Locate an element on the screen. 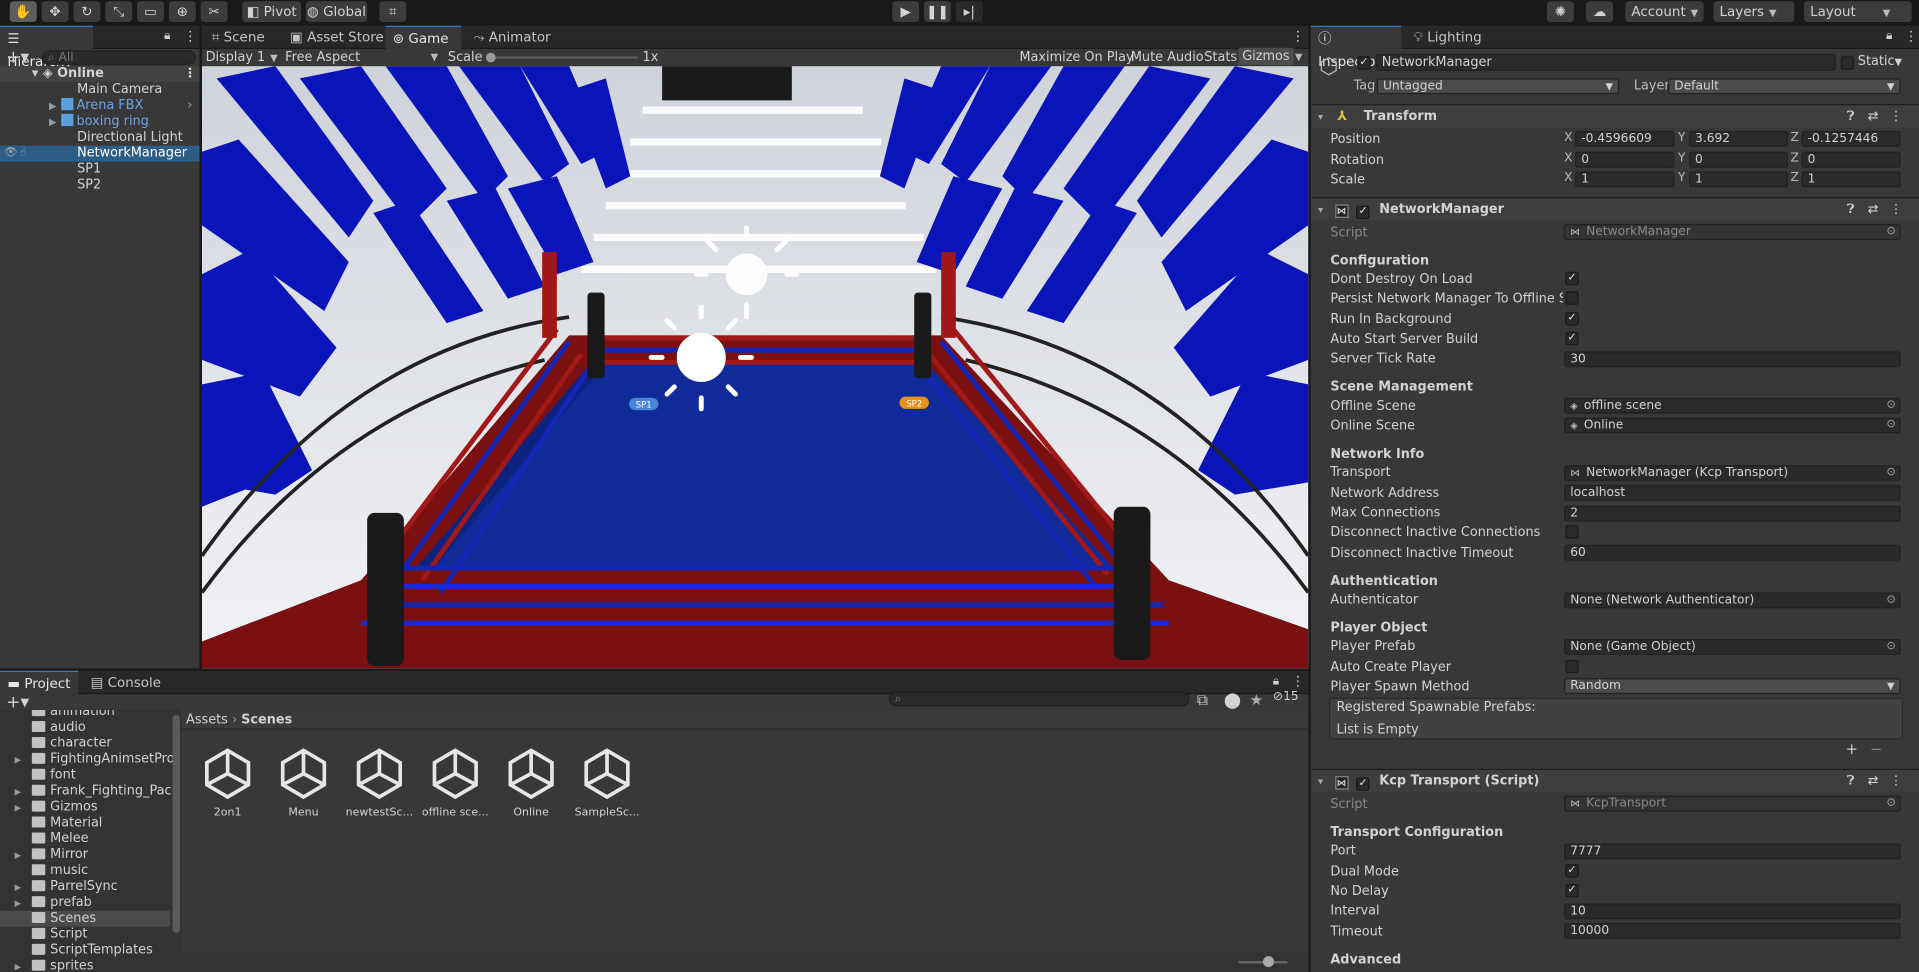  hierarchy-item-boxing-ring: ▶ boxing ring is located at coordinates (99, 121).